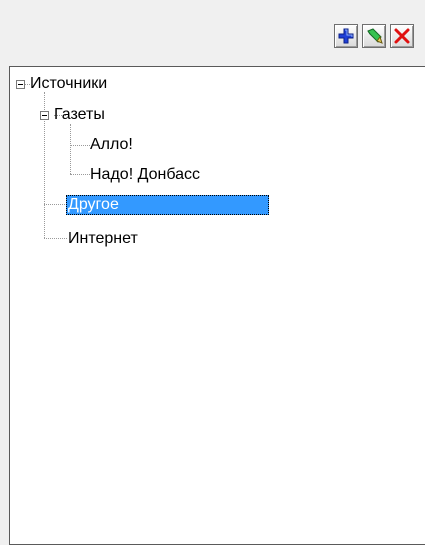  I want to click on tree-node-nado-donbass: Надо! Донбасс, so click(145, 175).